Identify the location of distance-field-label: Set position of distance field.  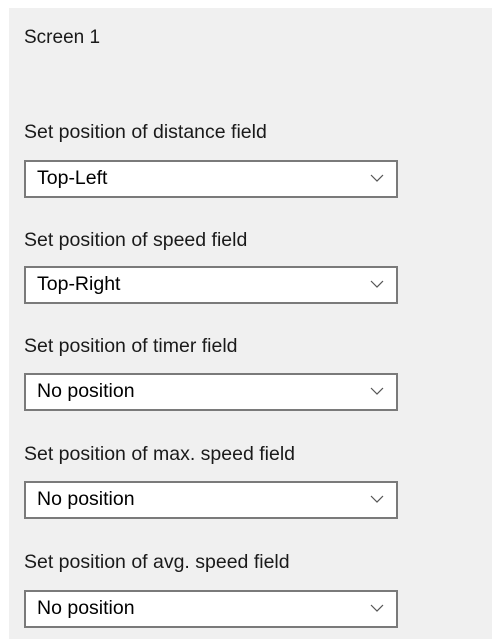
(145, 132).